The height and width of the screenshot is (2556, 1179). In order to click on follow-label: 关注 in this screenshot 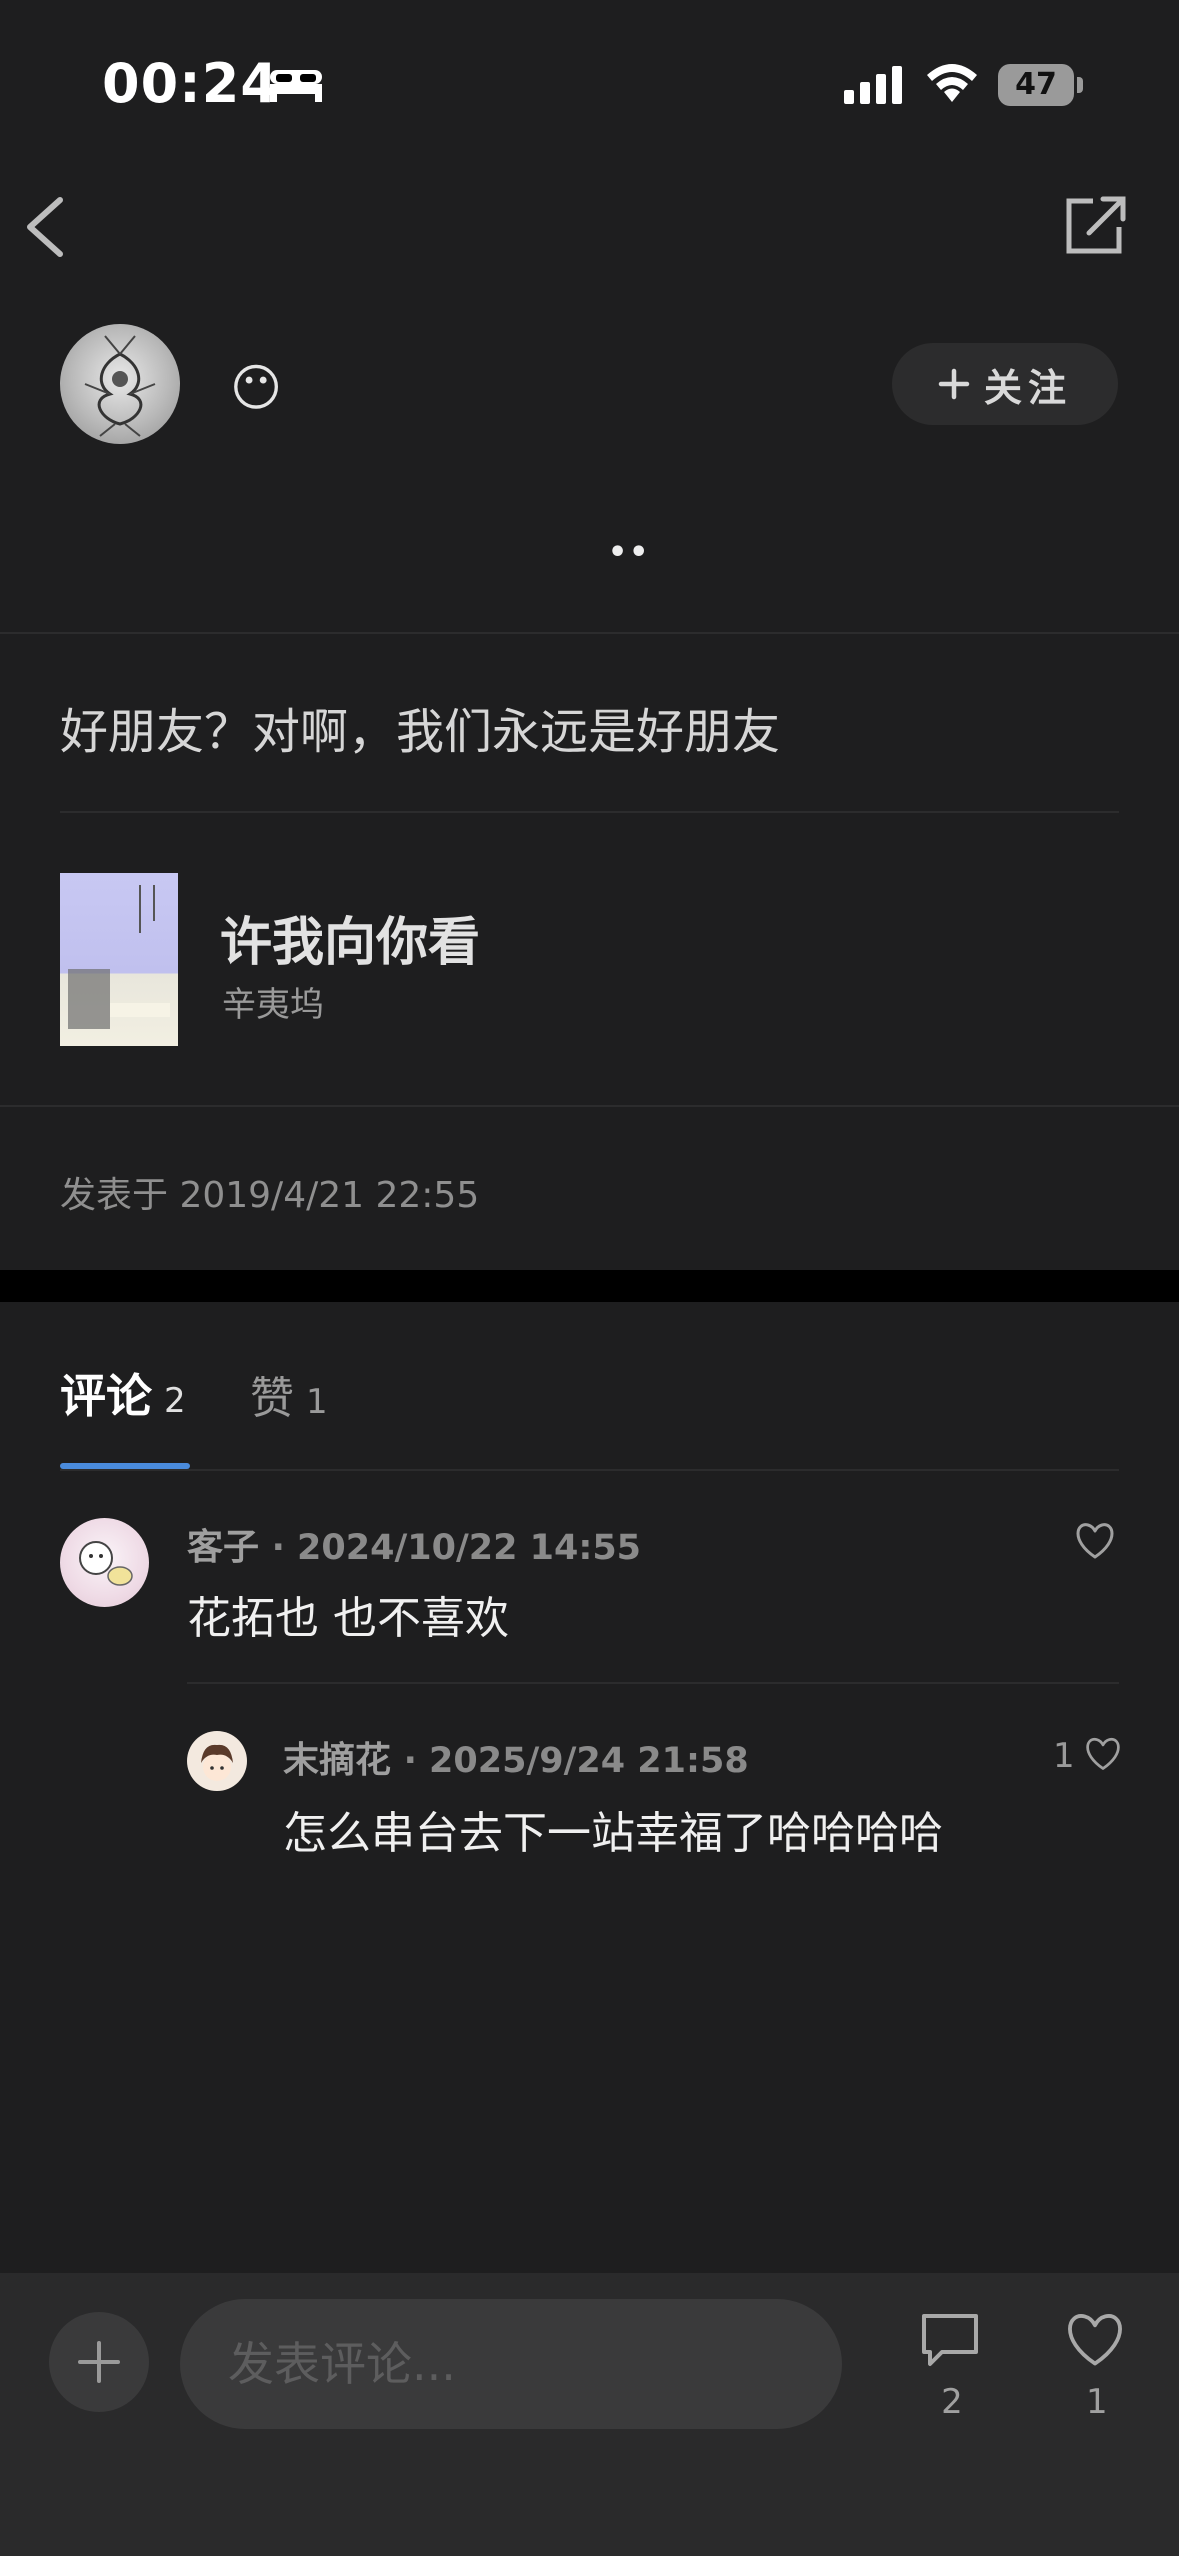, I will do `click(1027, 387)`.